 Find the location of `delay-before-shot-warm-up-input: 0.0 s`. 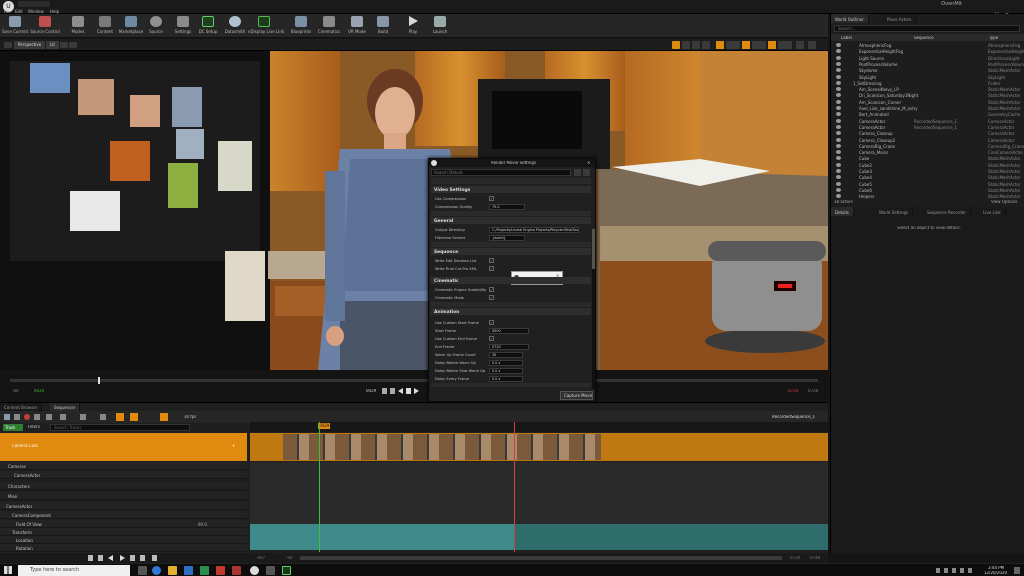

delay-before-shot-warm-up-input: 0.0 s is located at coordinates (506, 370).